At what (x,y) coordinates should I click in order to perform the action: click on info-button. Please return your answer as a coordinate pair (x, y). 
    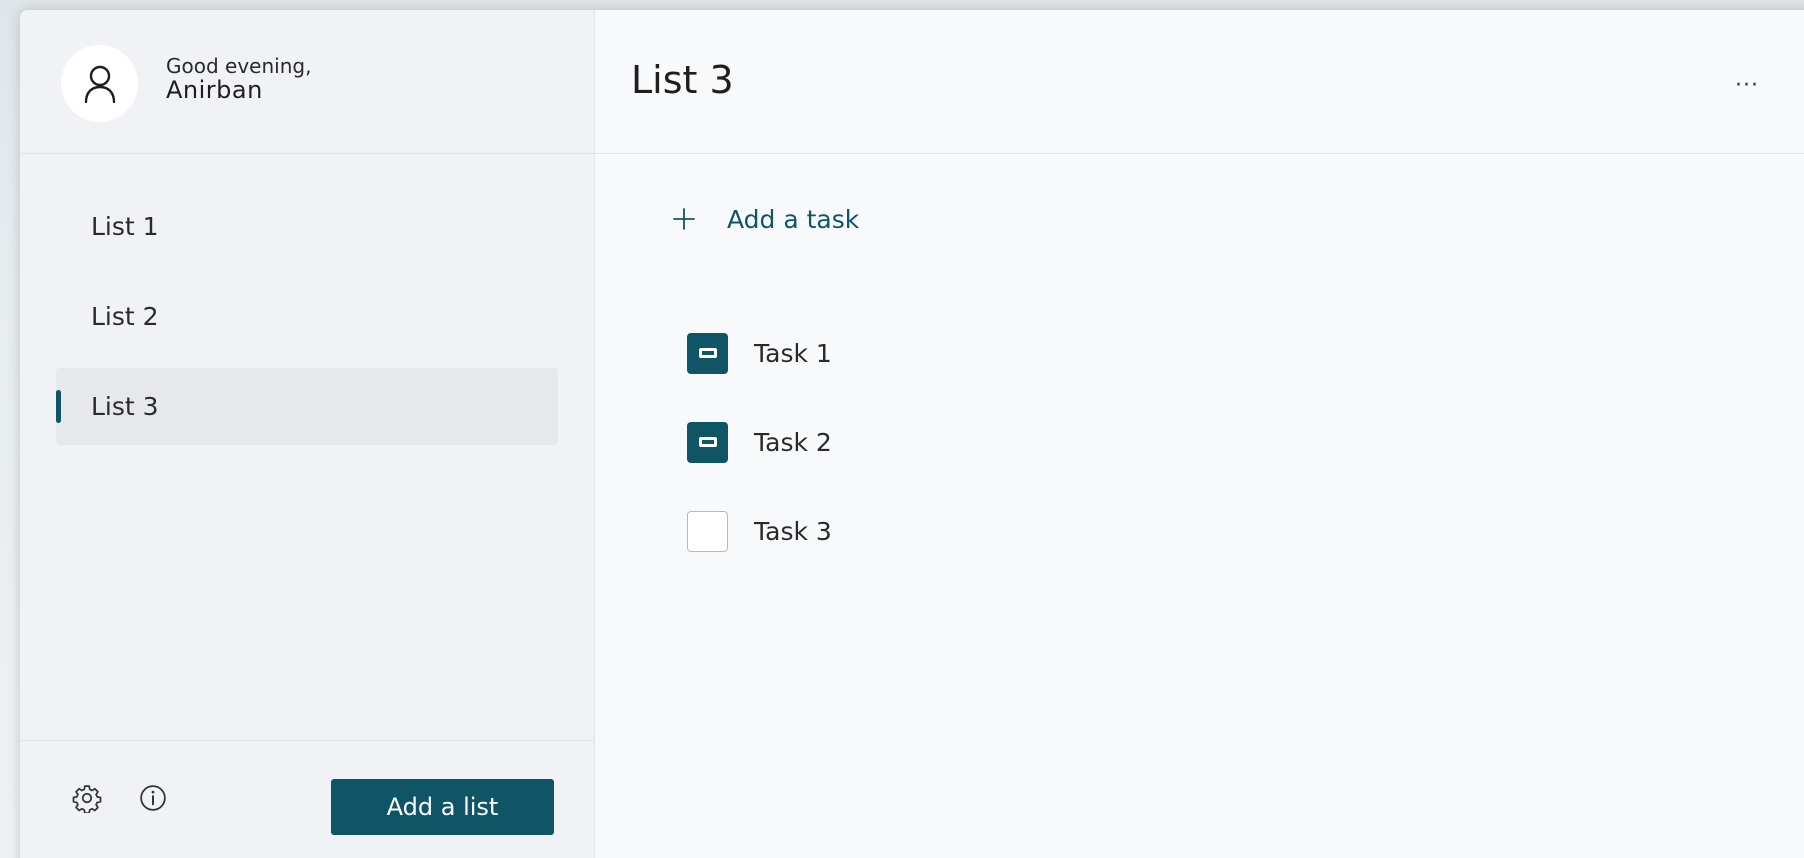
    Looking at the image, I should click on (153, 798).